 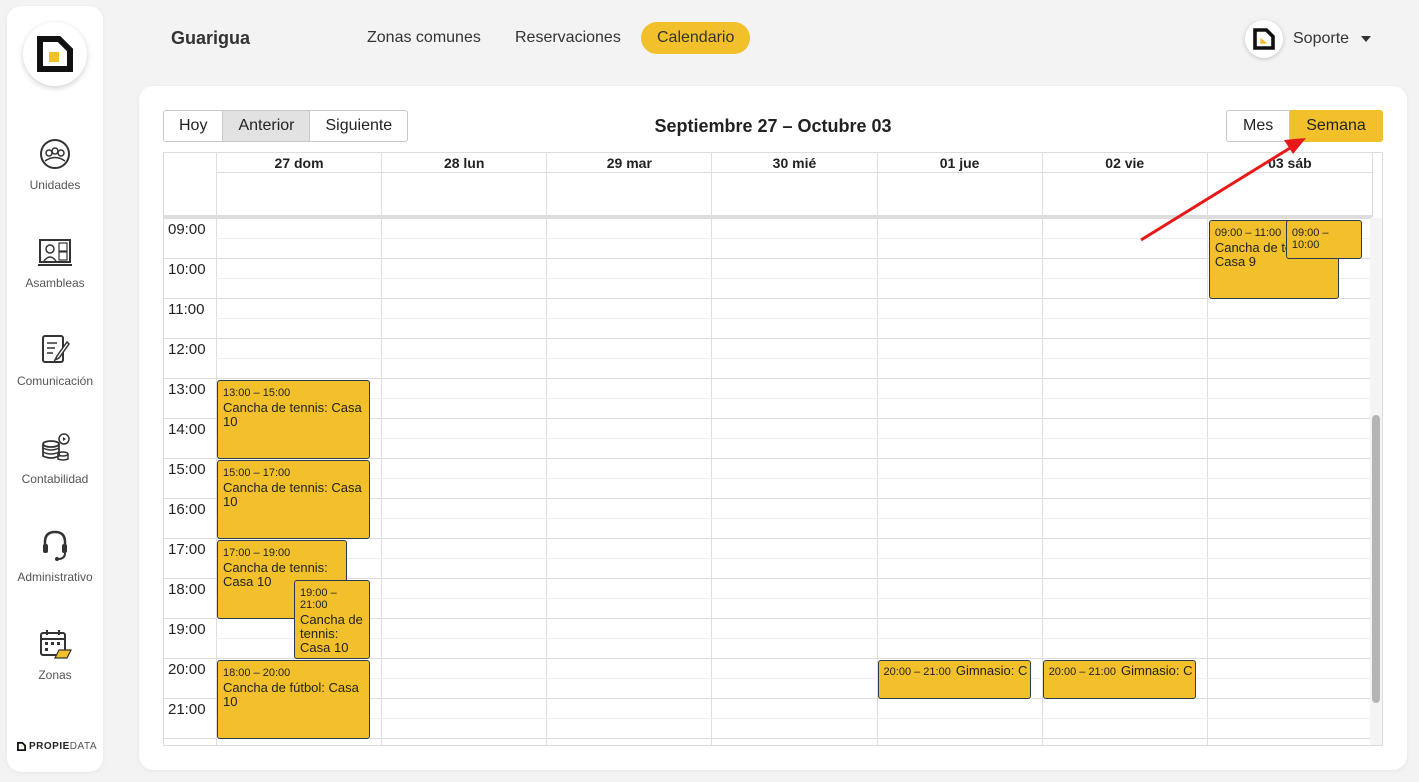 What do you see at coordinates (293, 699) in the screenshot?
I see `calendar-event: 18:00 – 20:00 Cancha de fútbol: Casa 10` at bounding box center [293, 699].